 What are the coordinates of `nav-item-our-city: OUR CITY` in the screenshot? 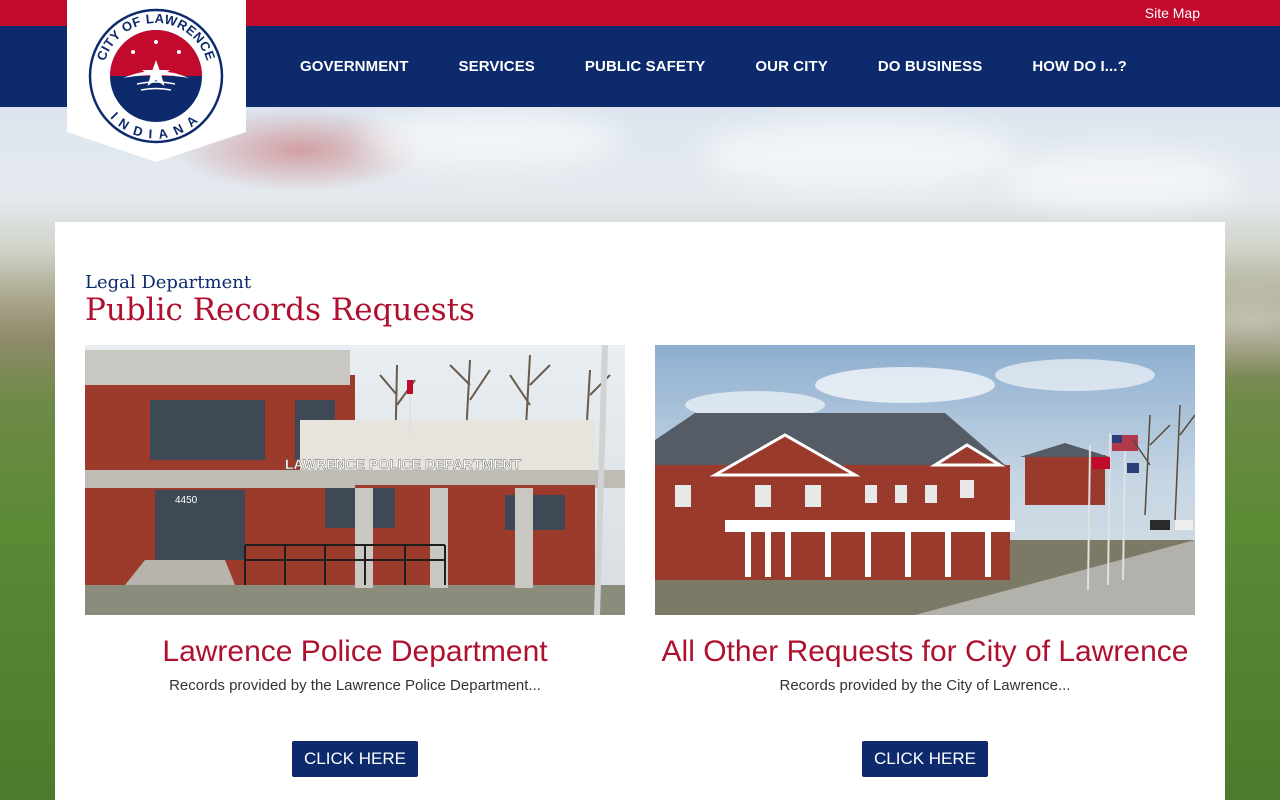 It's located at (791, 66).